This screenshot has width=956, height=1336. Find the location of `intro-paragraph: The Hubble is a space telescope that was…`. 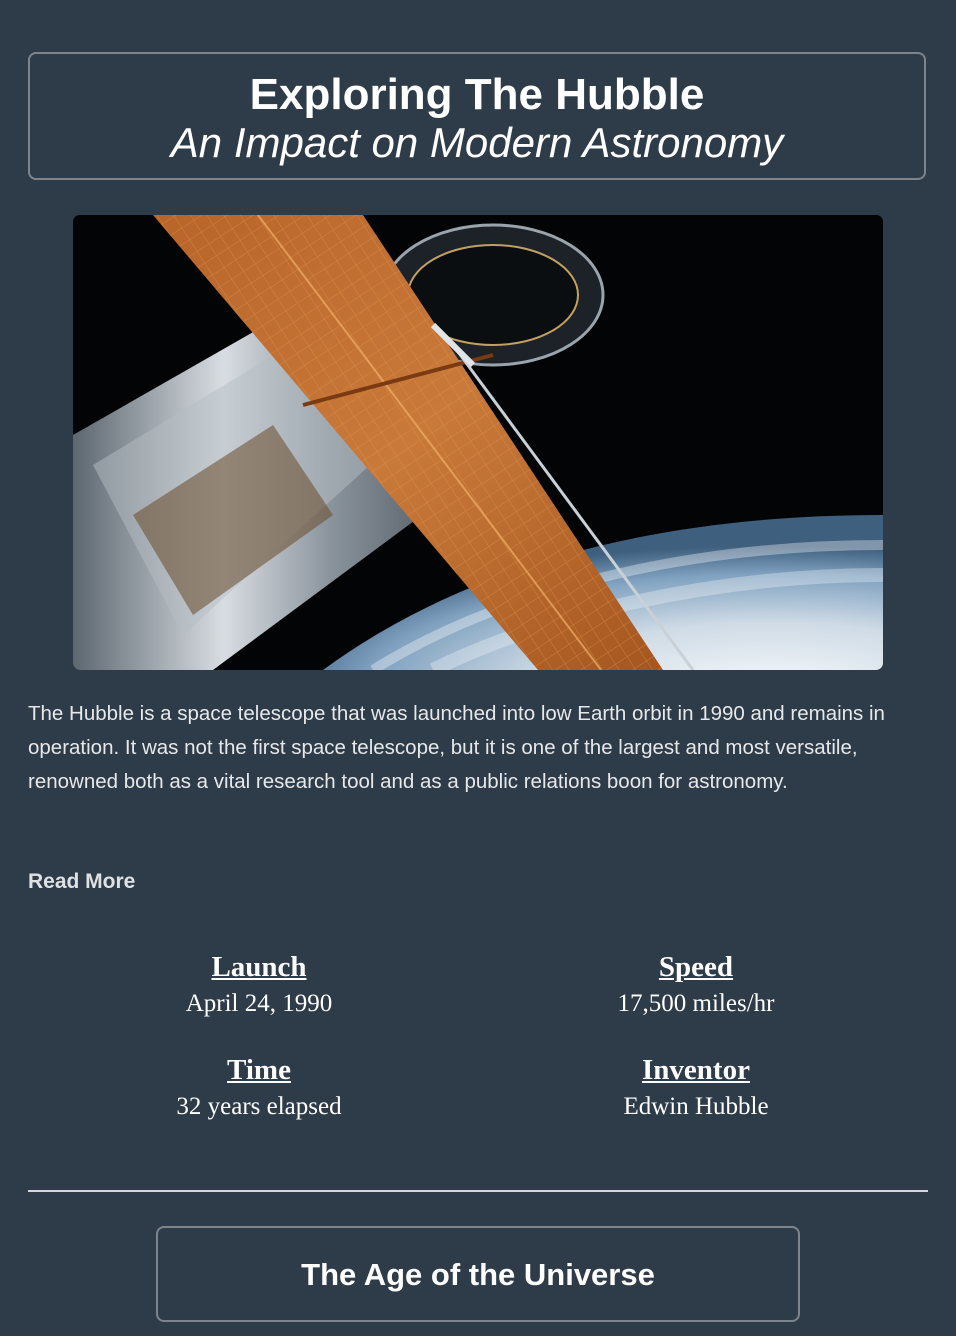

intro-paragraph: The Hubble is a space telescope that was… is located at coordinates (456, 747).